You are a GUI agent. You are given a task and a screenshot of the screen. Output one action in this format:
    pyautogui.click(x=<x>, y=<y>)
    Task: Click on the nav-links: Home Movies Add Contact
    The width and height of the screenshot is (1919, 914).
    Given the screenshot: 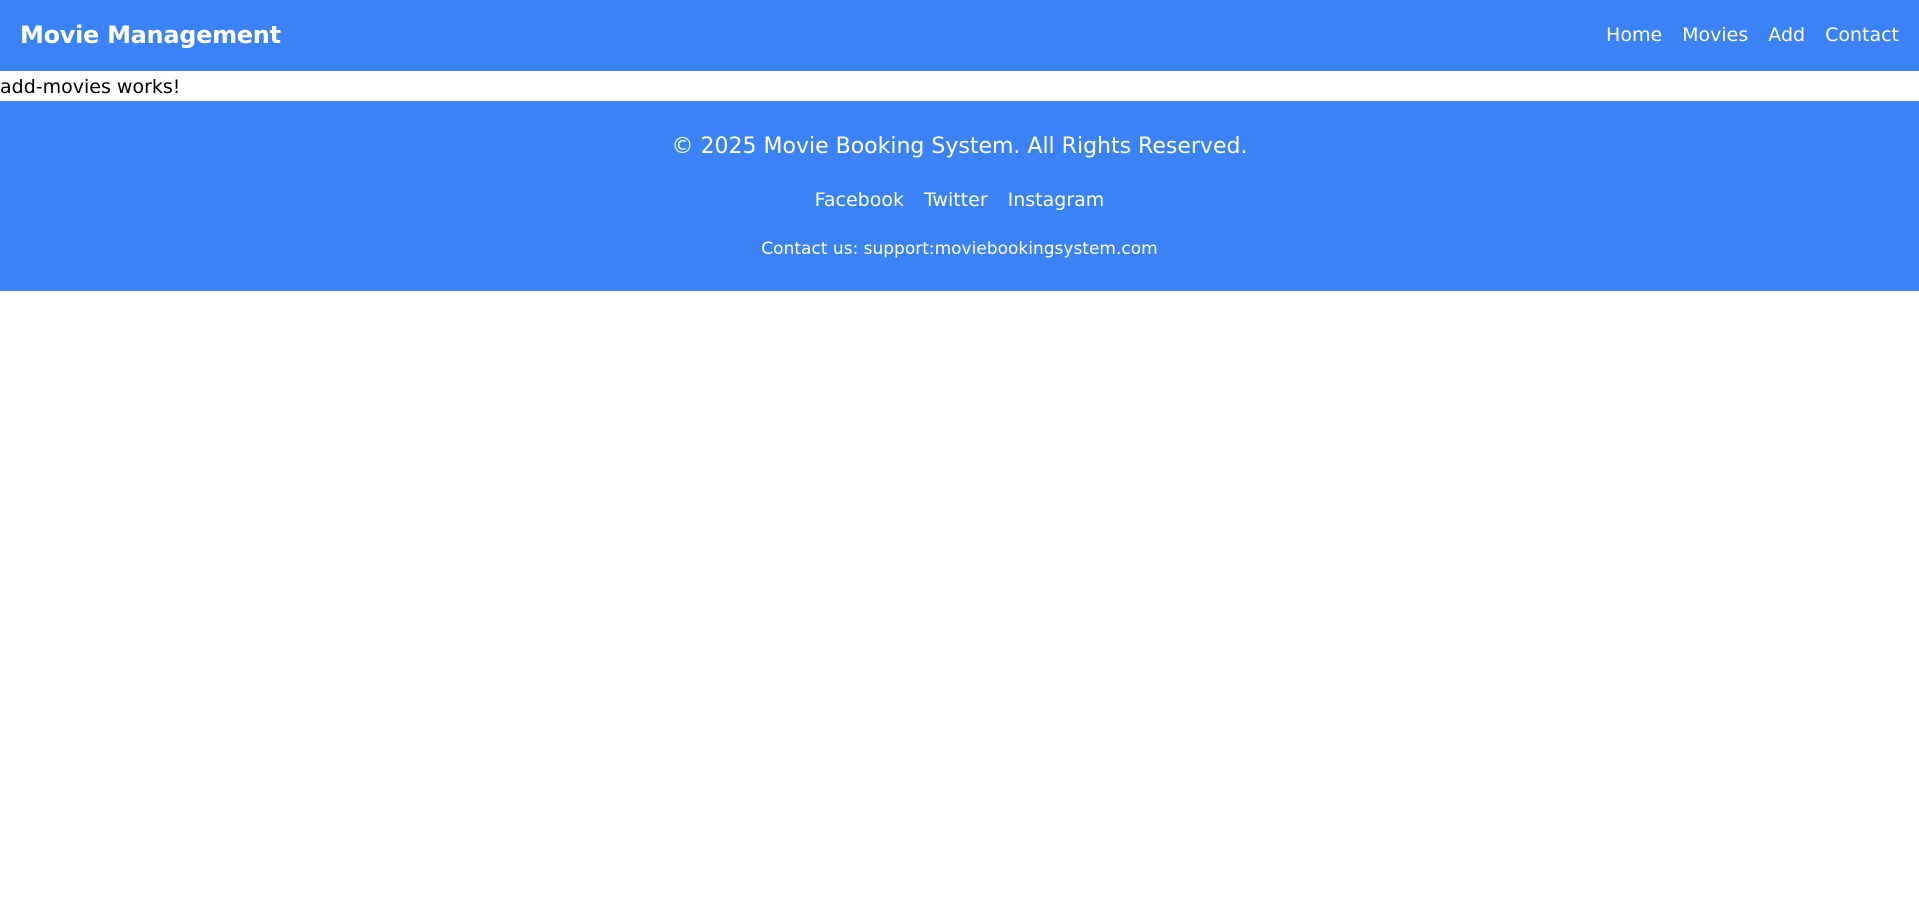 What is the action you would take?
    pyautogui.click(x=1752, y=35)
    